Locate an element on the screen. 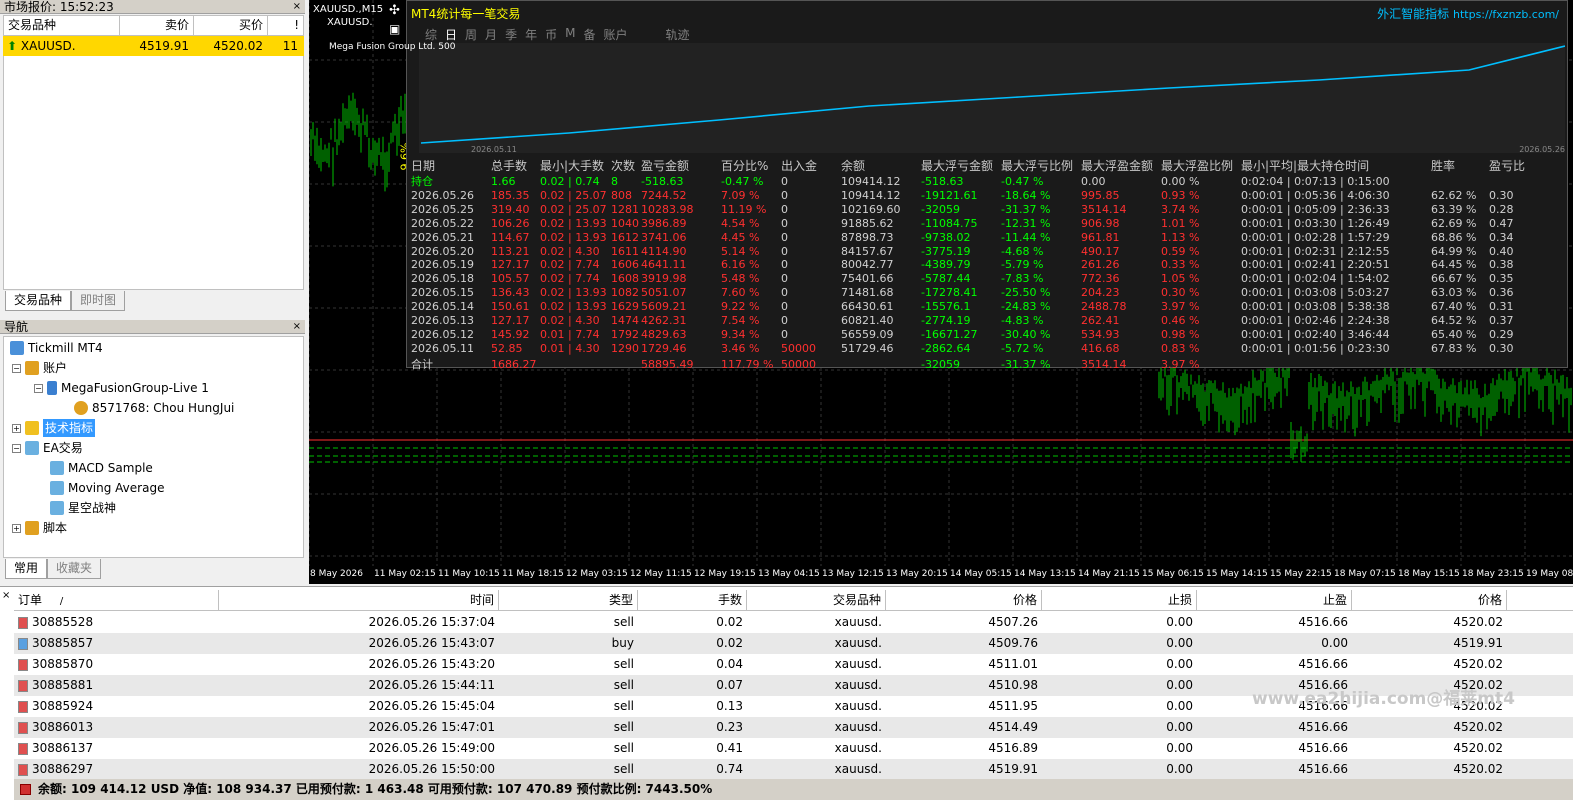 The height and width of the screenshot is (805, 1573). col-price: 价格 is located at coordinates (964, 600).